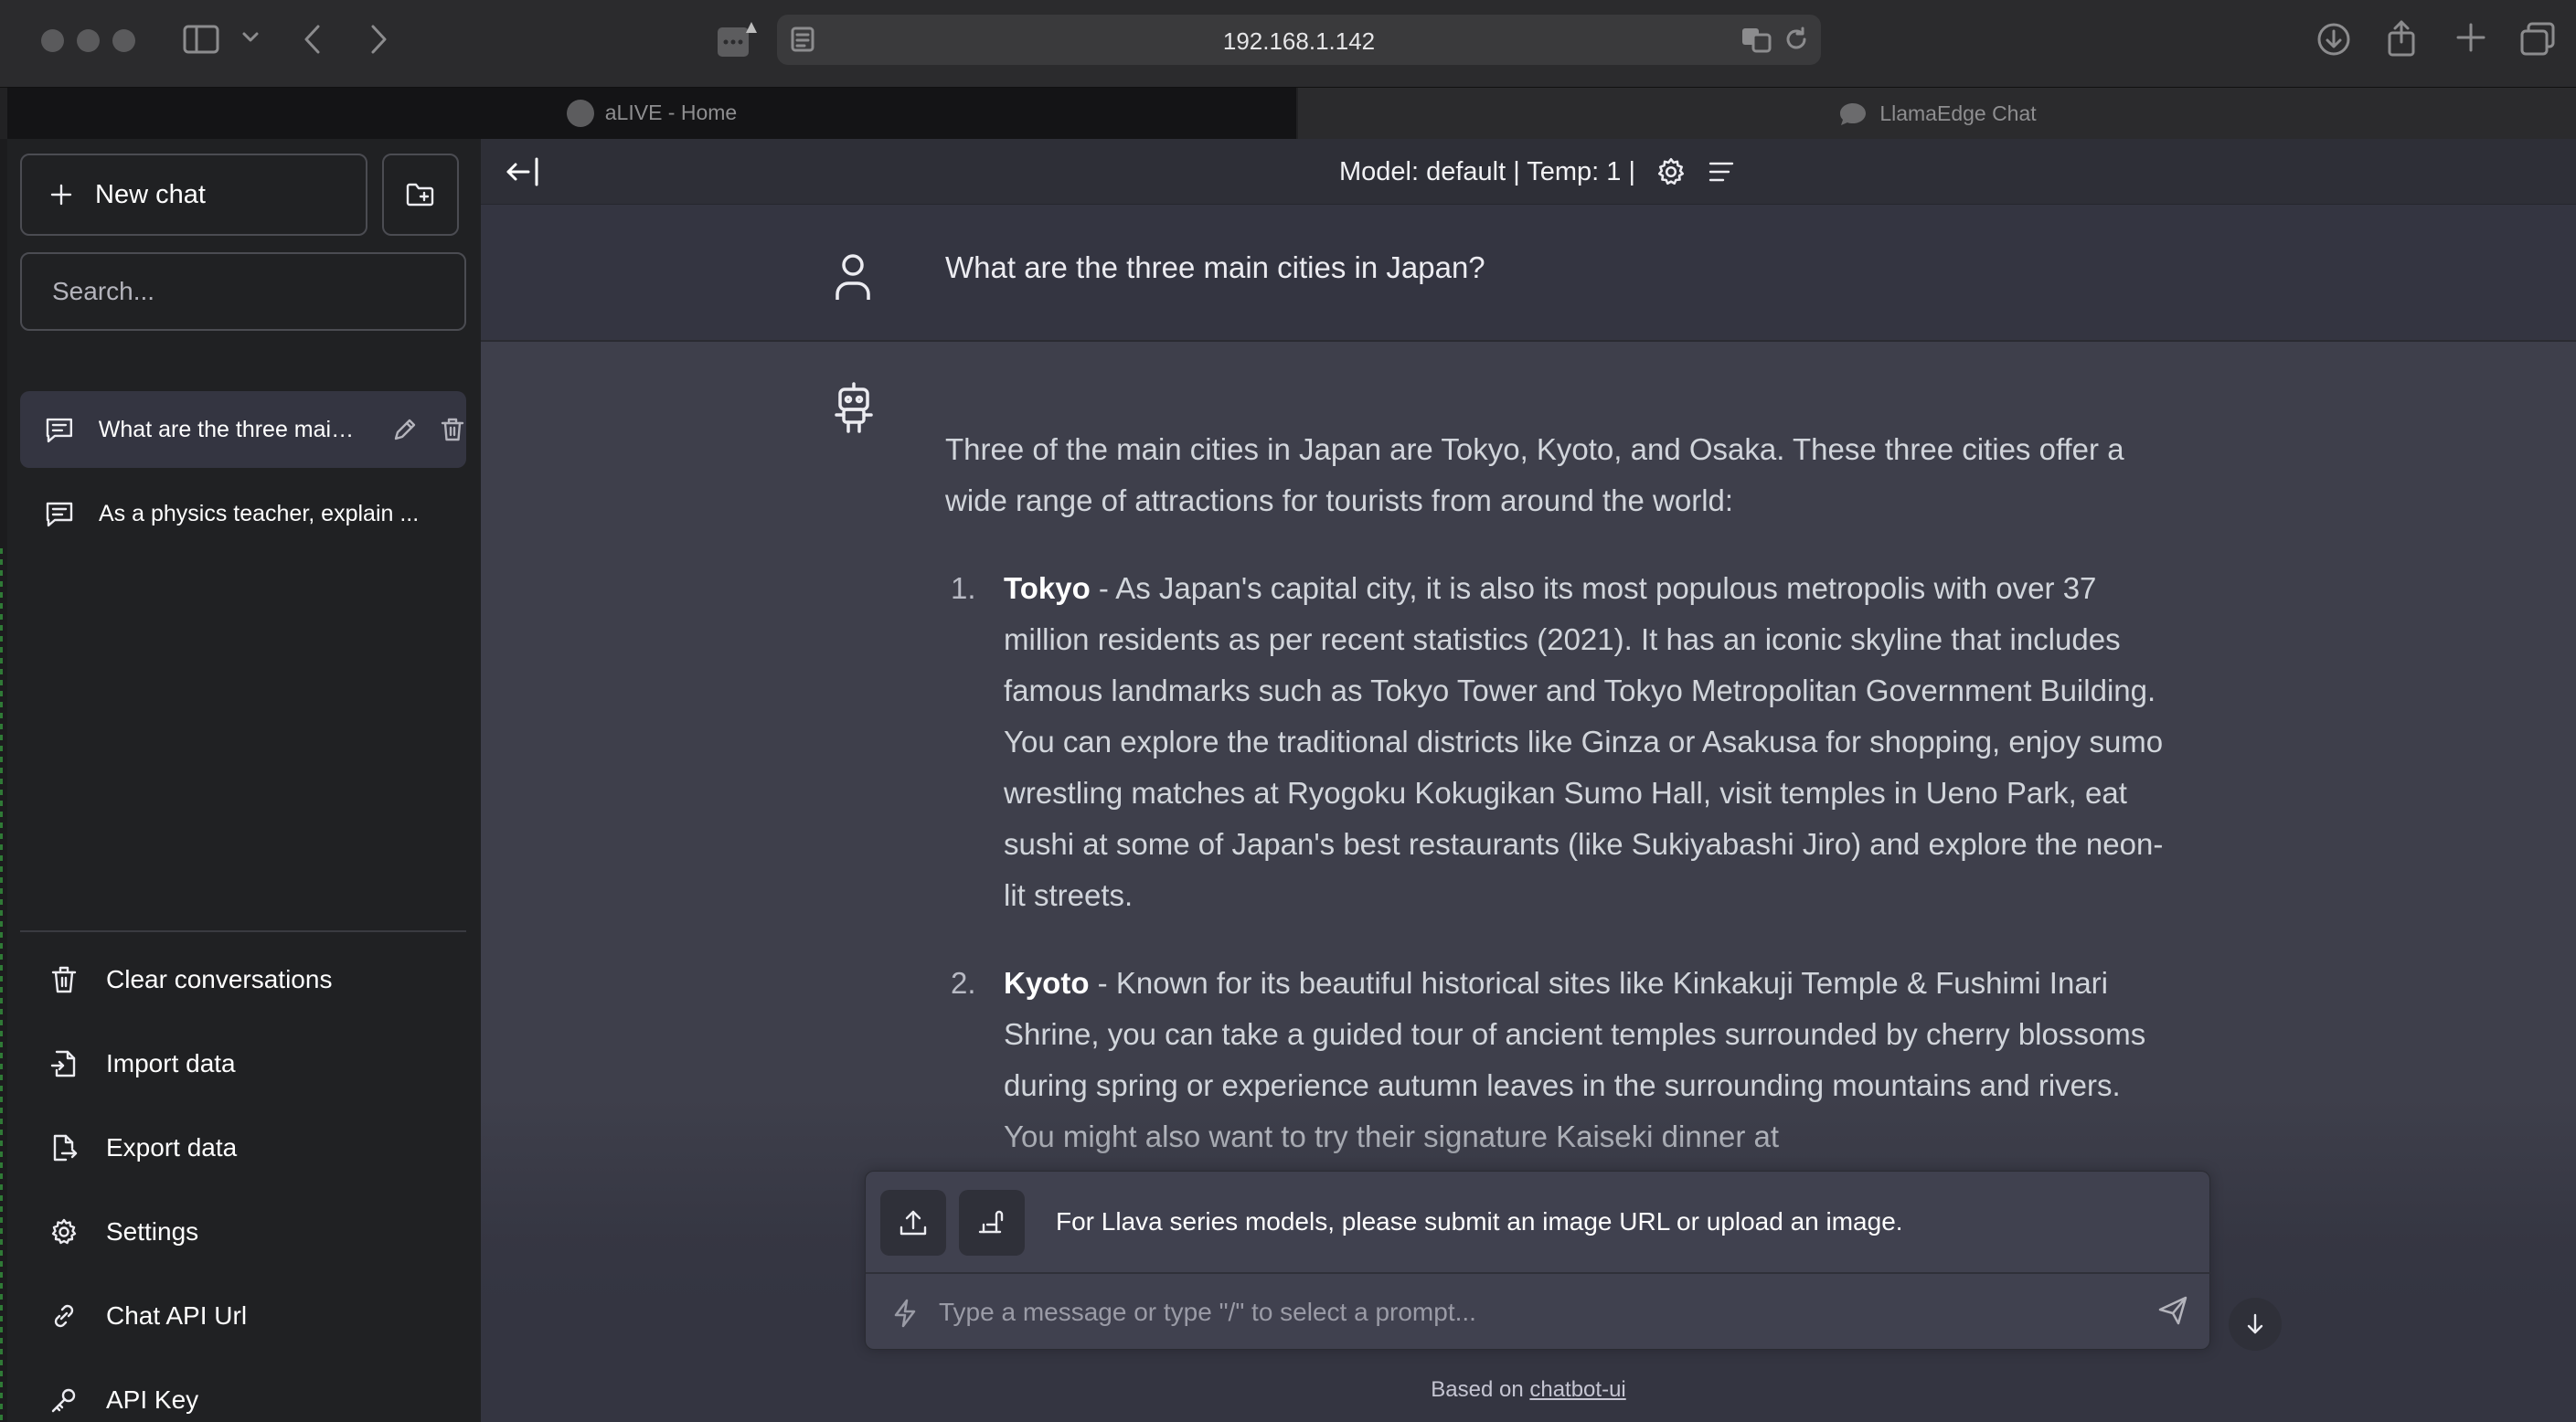  Describe the element at coordinates (1477, 1389) in the screenshot. I see `footer-prefix: Based on` at that location.